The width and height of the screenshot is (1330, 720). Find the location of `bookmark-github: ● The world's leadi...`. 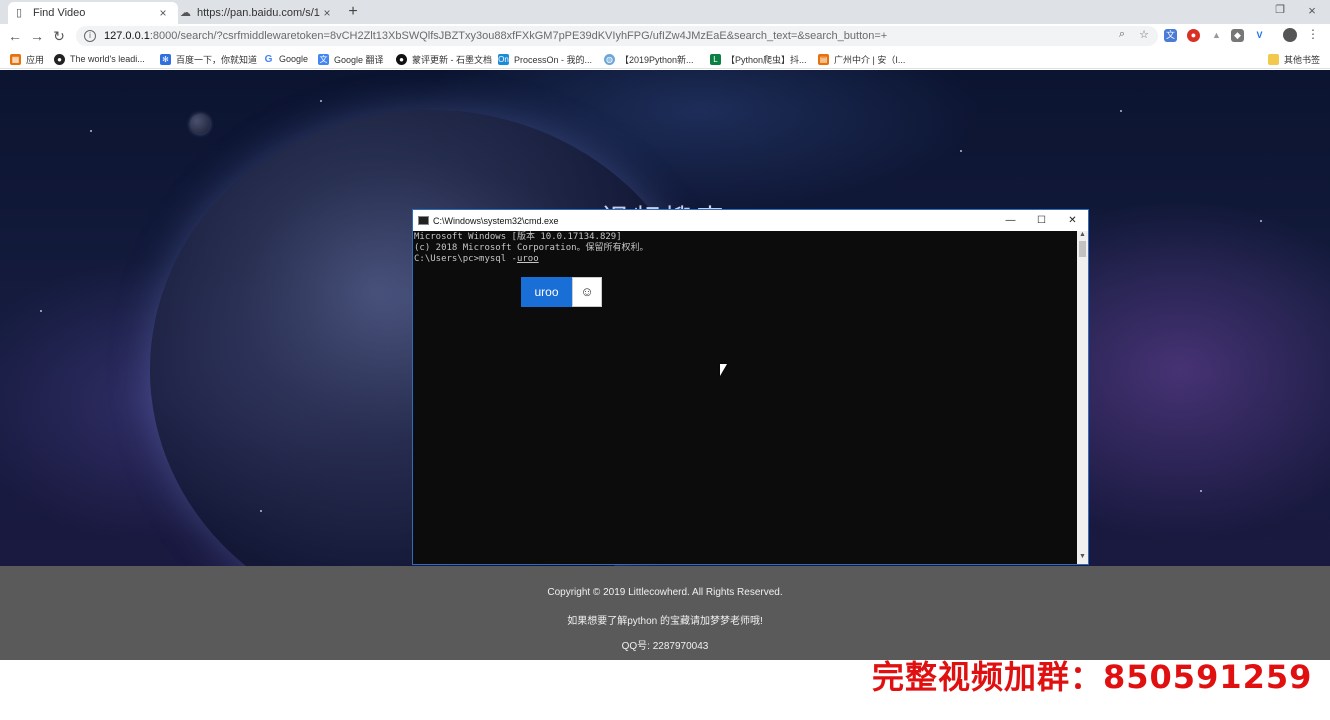

bookmark-github: ● The world's leadi... is located at coordinates (99, 59).